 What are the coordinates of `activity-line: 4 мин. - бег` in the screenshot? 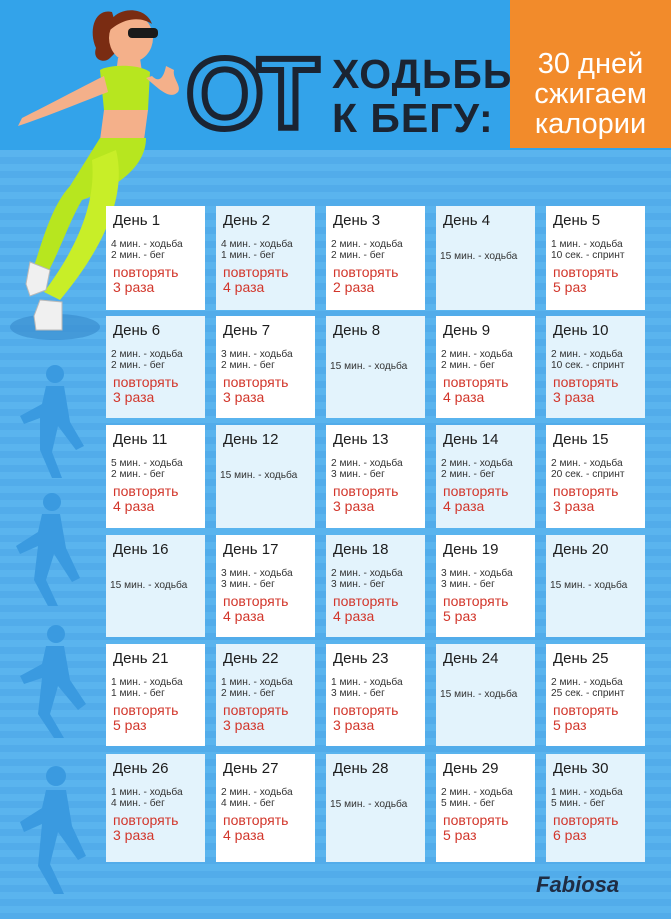 It's located at (138, 803).